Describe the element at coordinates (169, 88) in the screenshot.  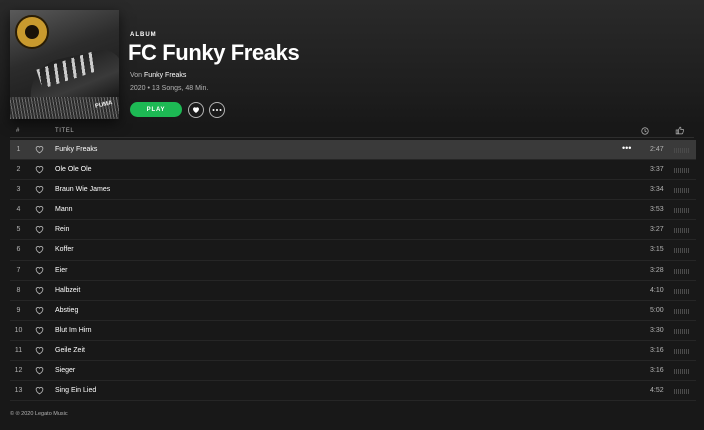
I see `album-meta: 2020 • 13 Songs, 48 Min.` at that location.